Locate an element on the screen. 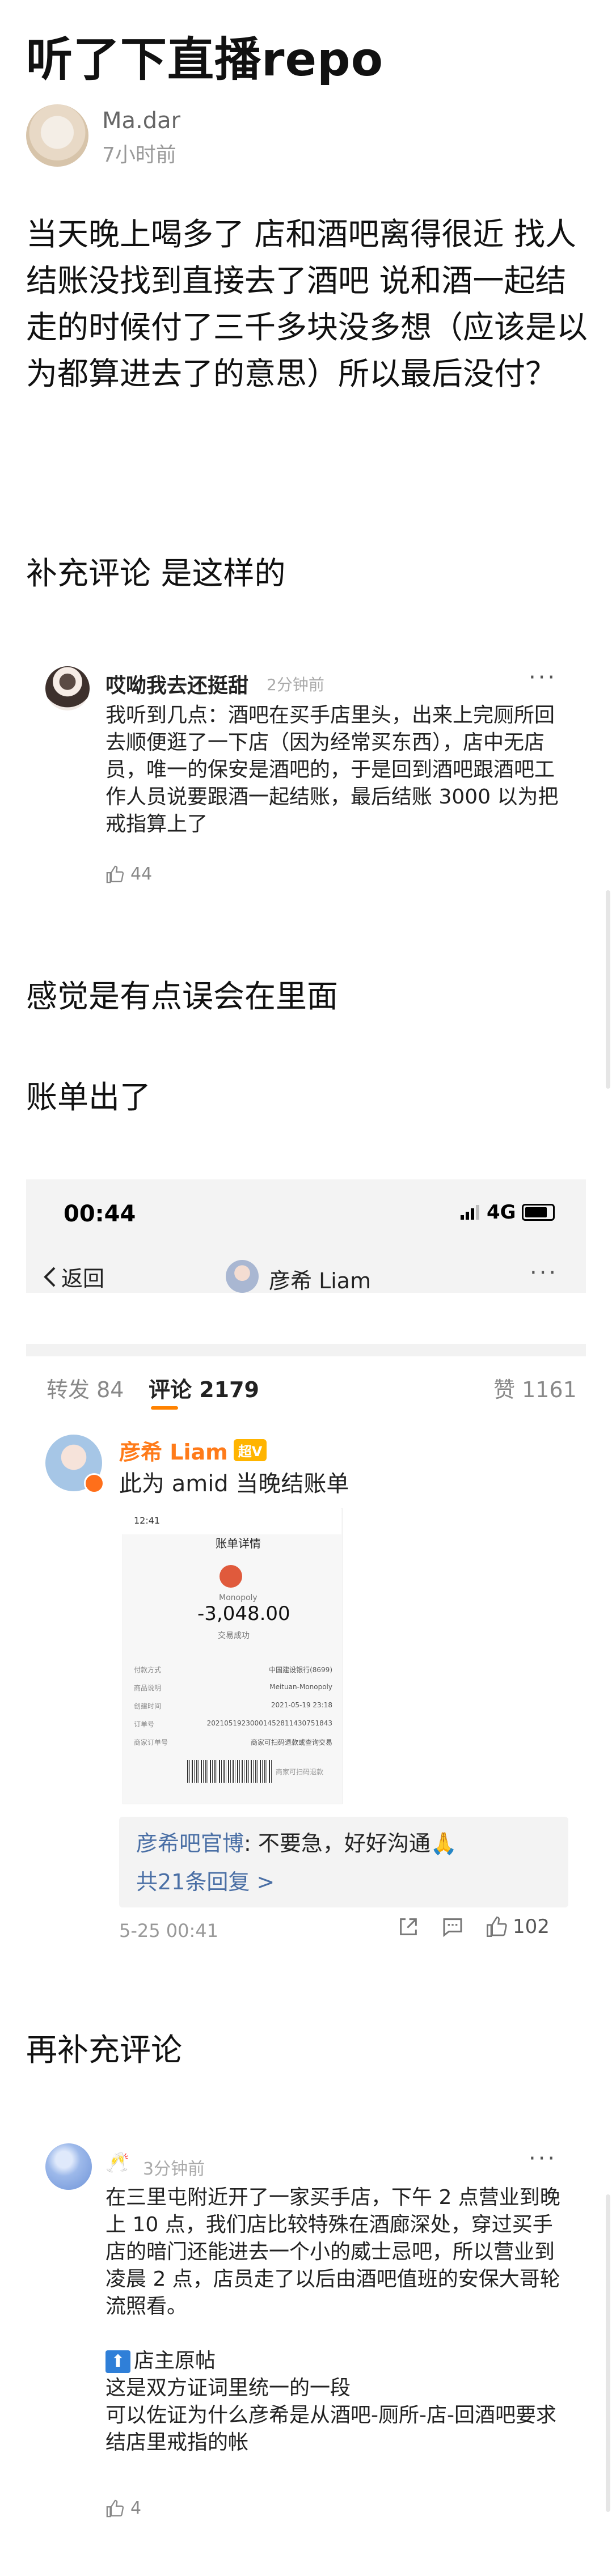 Image resolution: width=612 pixels, height=2576 pixels. post-paragraph-2: 补充评论 是这样的 is located at coordinates (156, 573).